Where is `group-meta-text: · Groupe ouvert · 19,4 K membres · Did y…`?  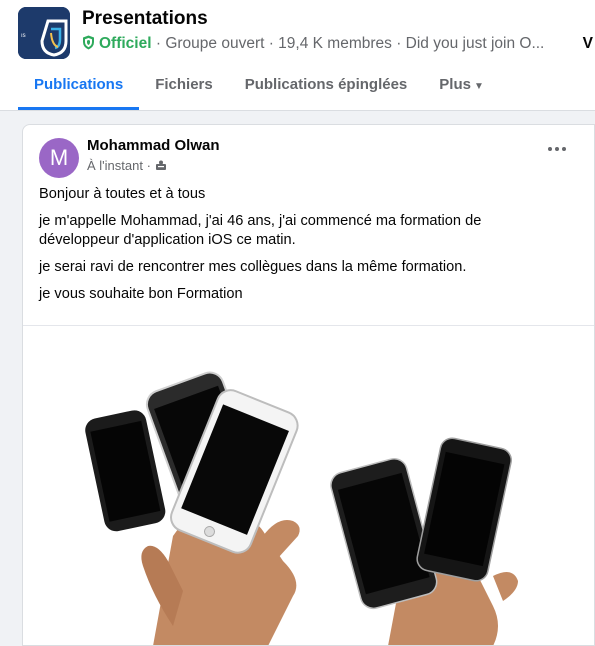 group-meta-text: · Groupe ouvert · 19,4 K membres · Did y… is located at coordinates (348, 43).